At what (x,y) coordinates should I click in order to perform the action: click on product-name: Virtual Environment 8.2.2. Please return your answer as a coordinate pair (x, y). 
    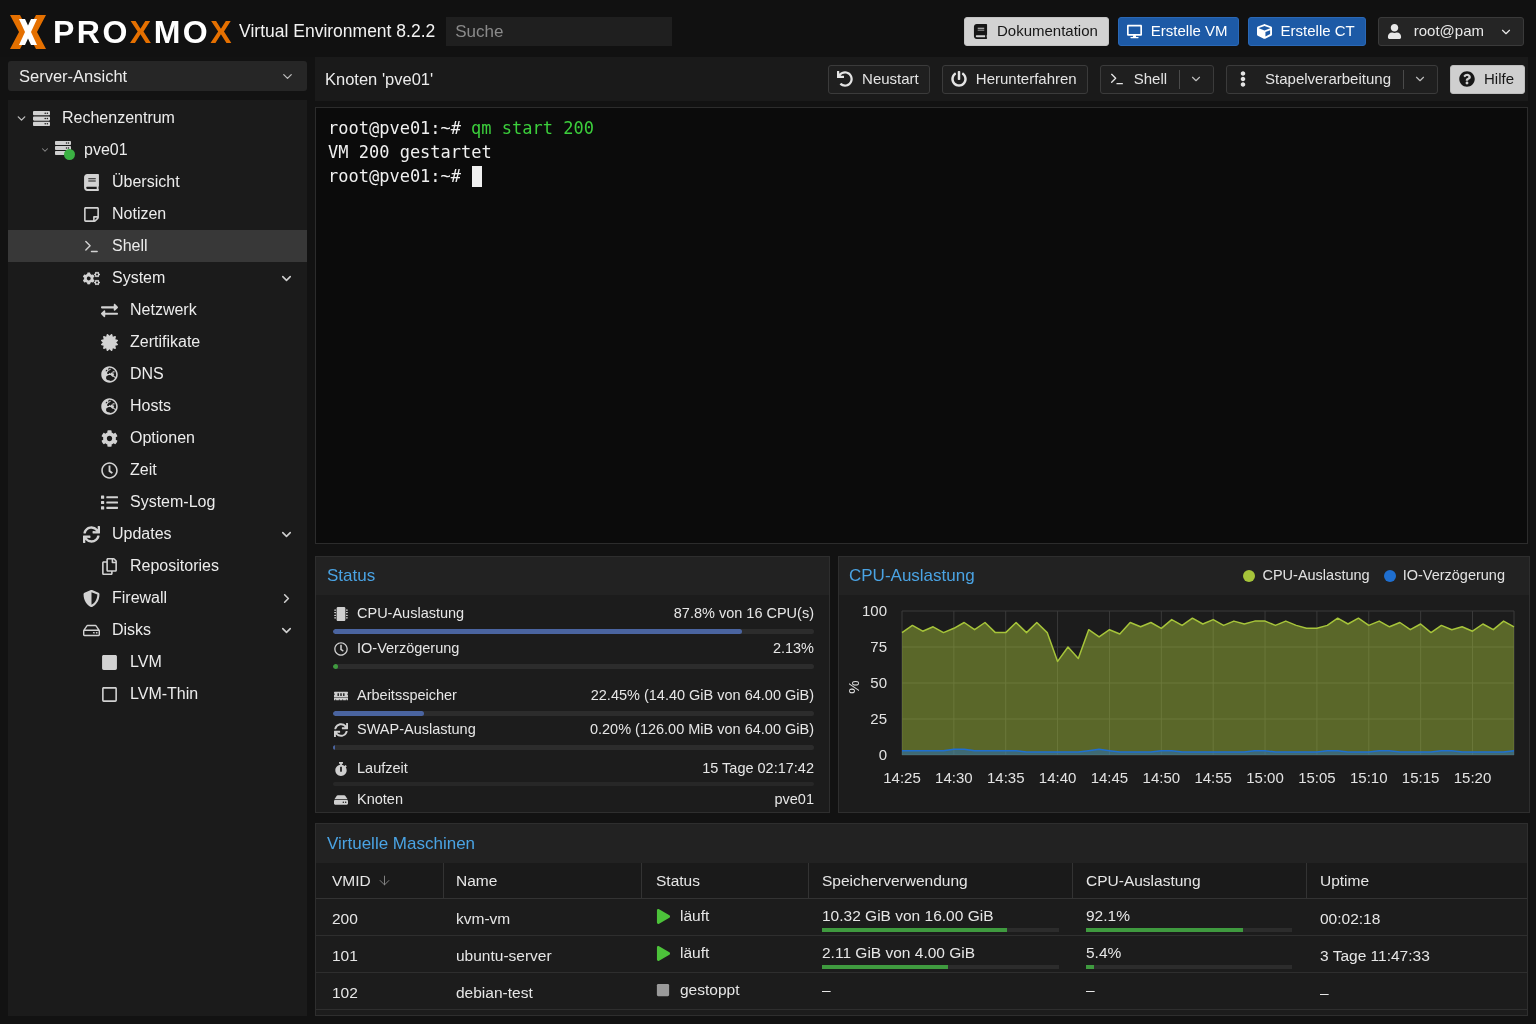
    Looking at the image, I should click on (337, 32).